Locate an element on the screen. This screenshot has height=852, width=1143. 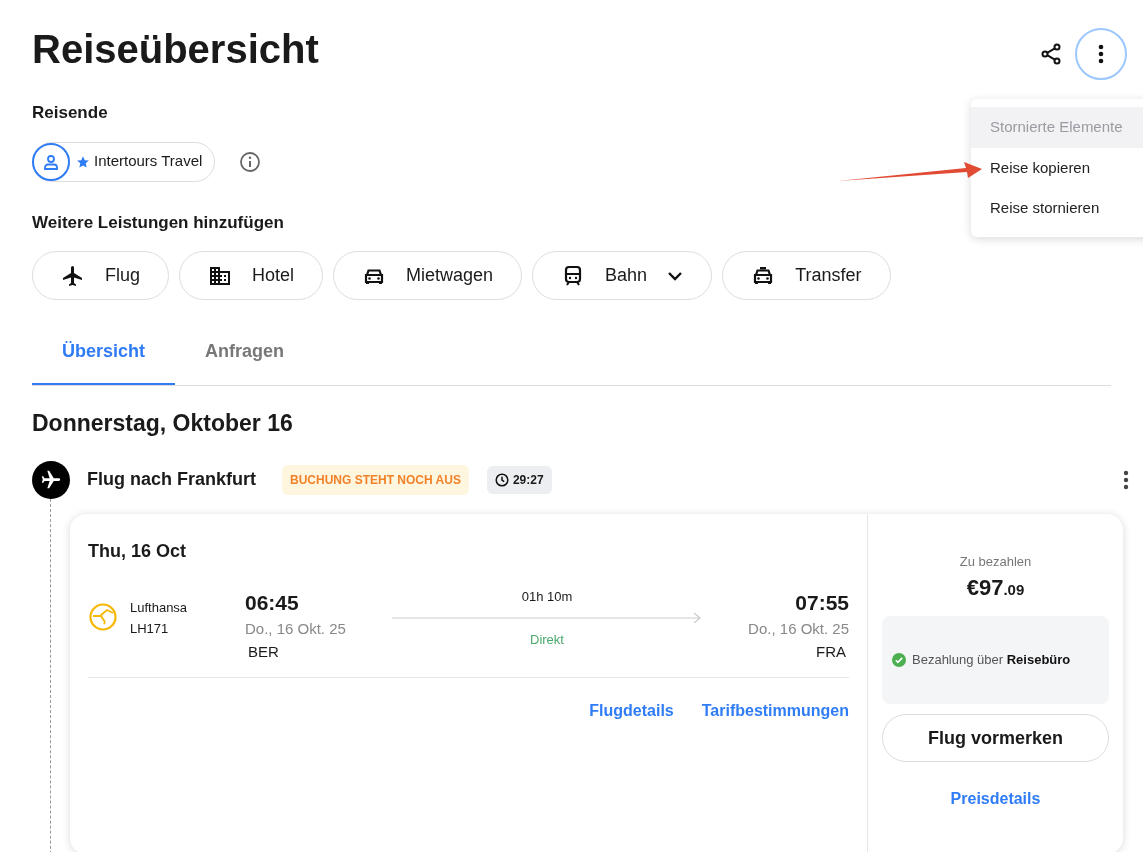
flight-number: LH171 is located at coordinates (150, 629).